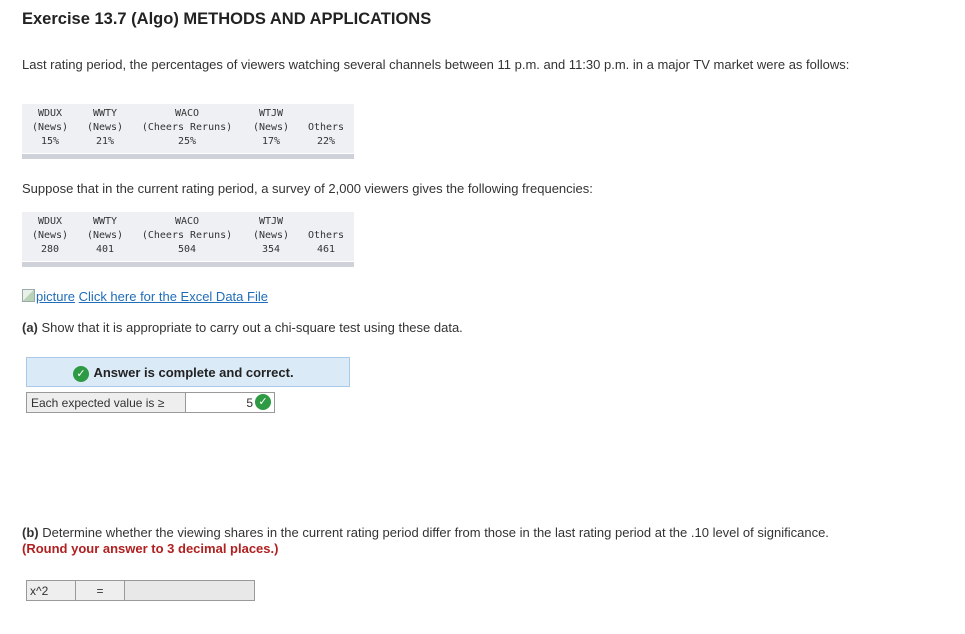  Describe the element at coordinates (271, 127) in the screenshot. I see `t1-type-4: (News)` at that location.